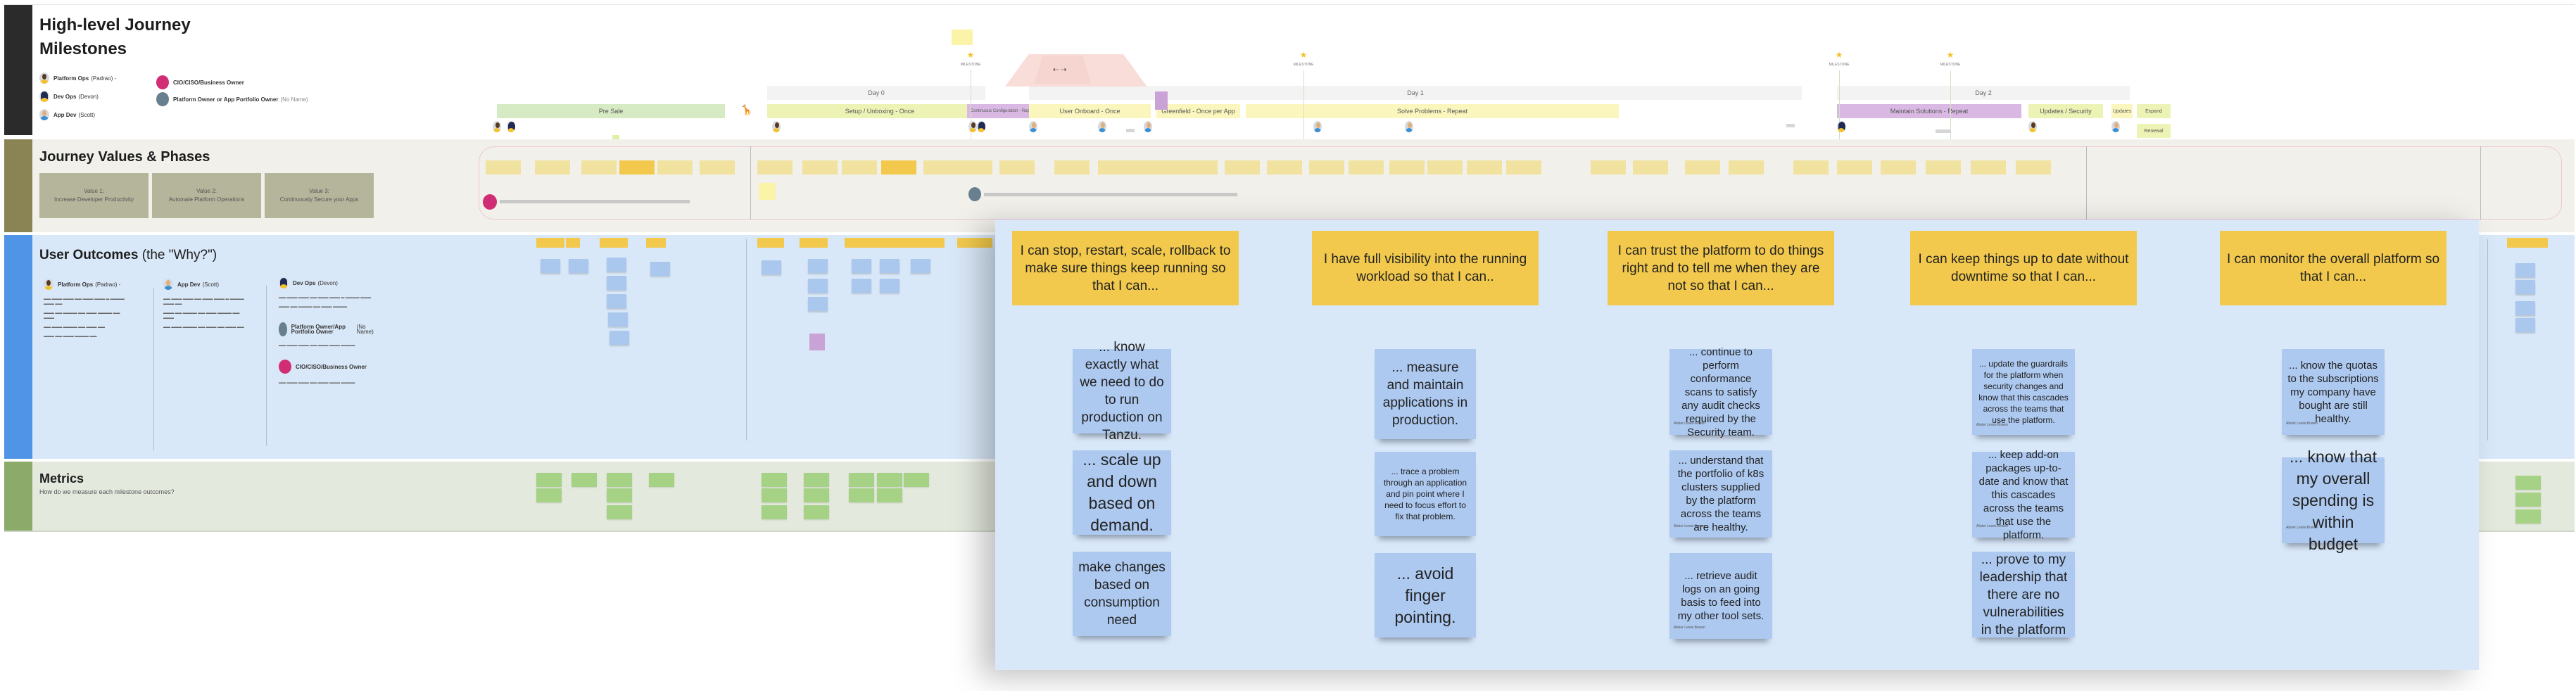 The image size is (2576, 691). Describe the element at coordinates (1161, 100) in the screenshot. I see `purple-sticky` at that location.